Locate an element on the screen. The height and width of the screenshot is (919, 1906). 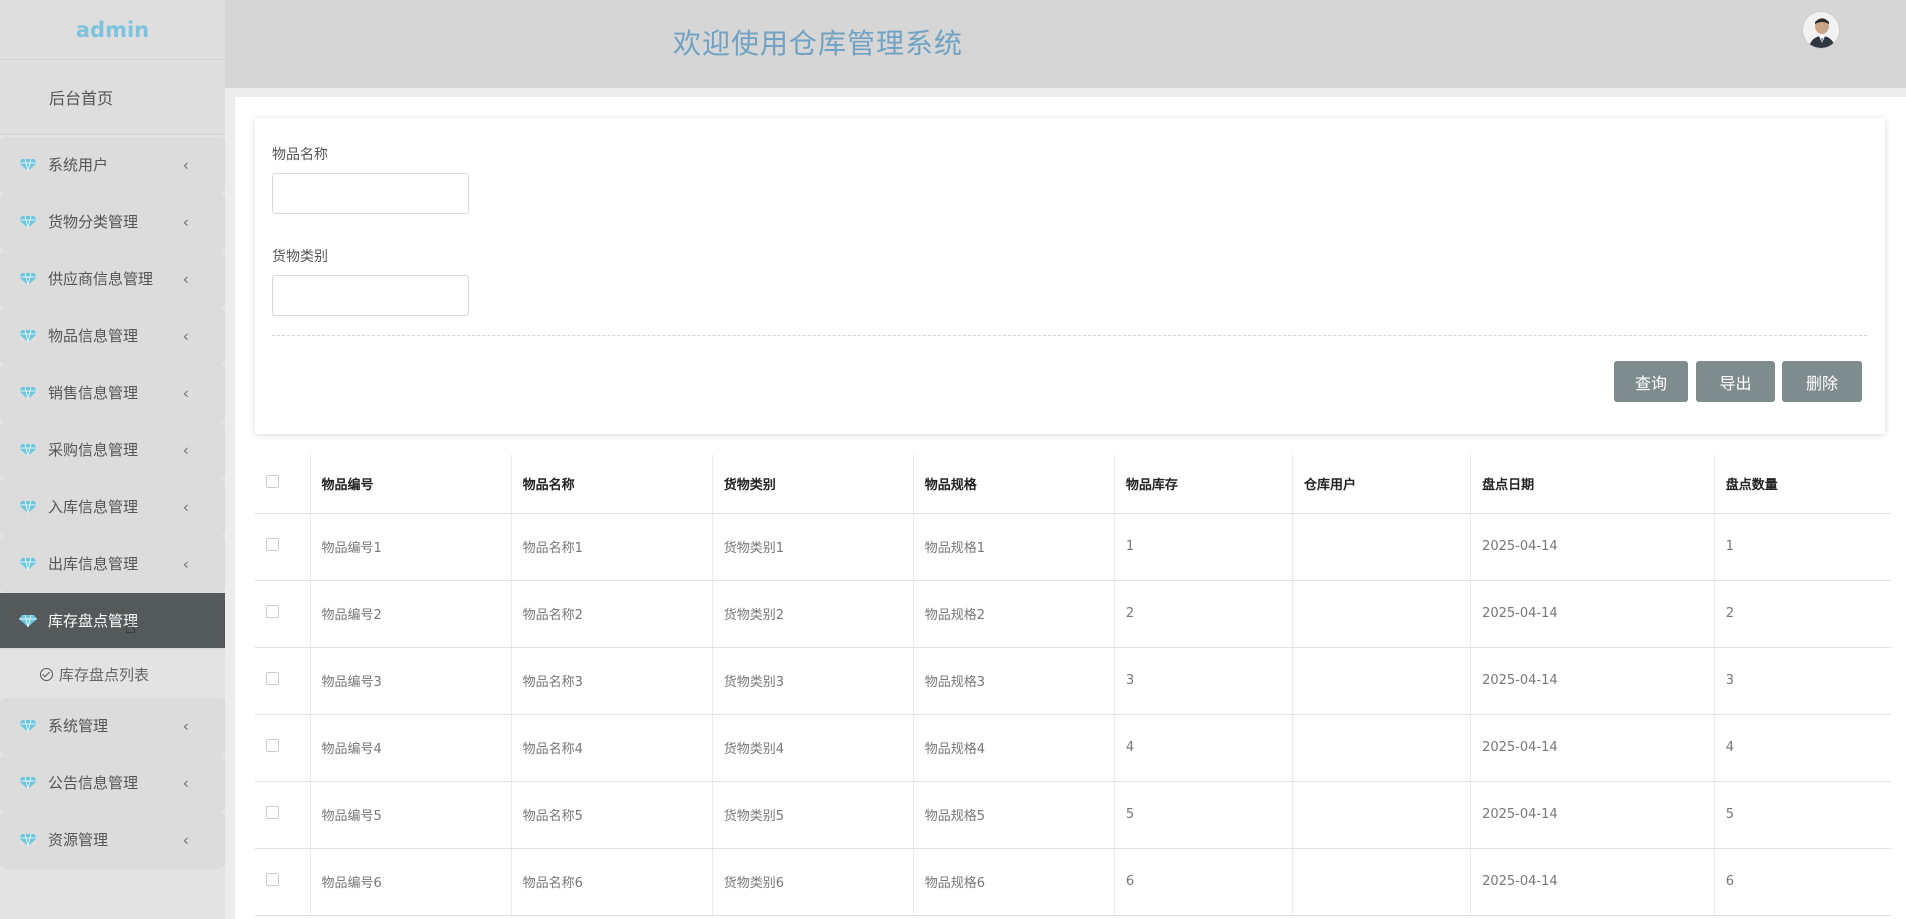
submenu-inventory-check-list: 库存盘点列表 is located at coordinates (112, 674).